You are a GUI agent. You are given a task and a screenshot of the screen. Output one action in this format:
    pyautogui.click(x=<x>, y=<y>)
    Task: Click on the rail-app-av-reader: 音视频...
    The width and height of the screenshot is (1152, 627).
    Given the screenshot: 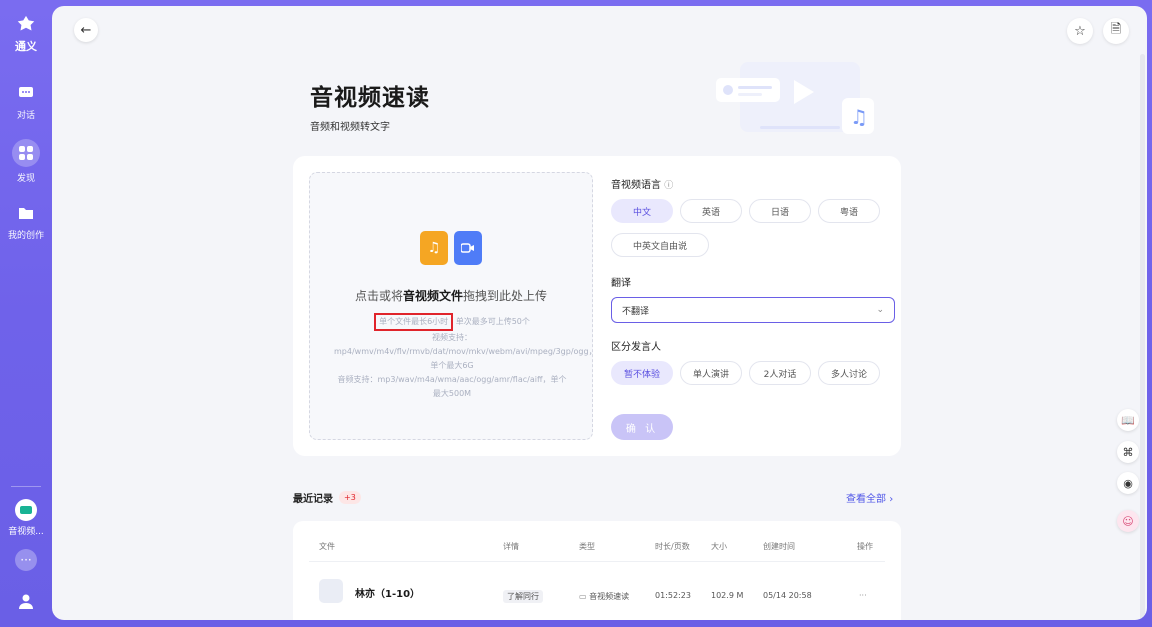 What is the action you would take?
    pyautogui.click(x=26, y=518)
    